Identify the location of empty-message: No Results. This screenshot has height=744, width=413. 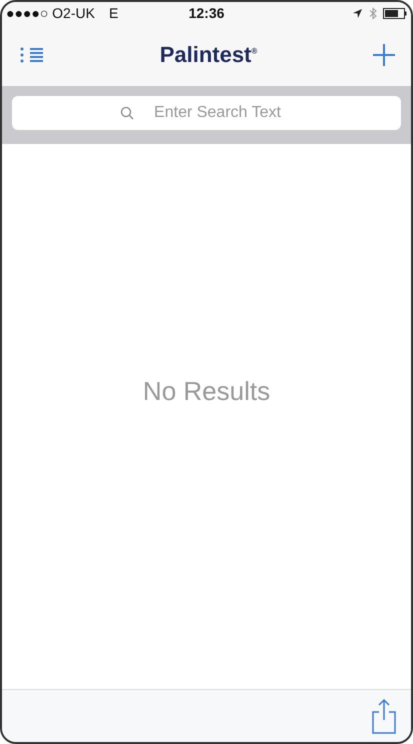
(206, 391).